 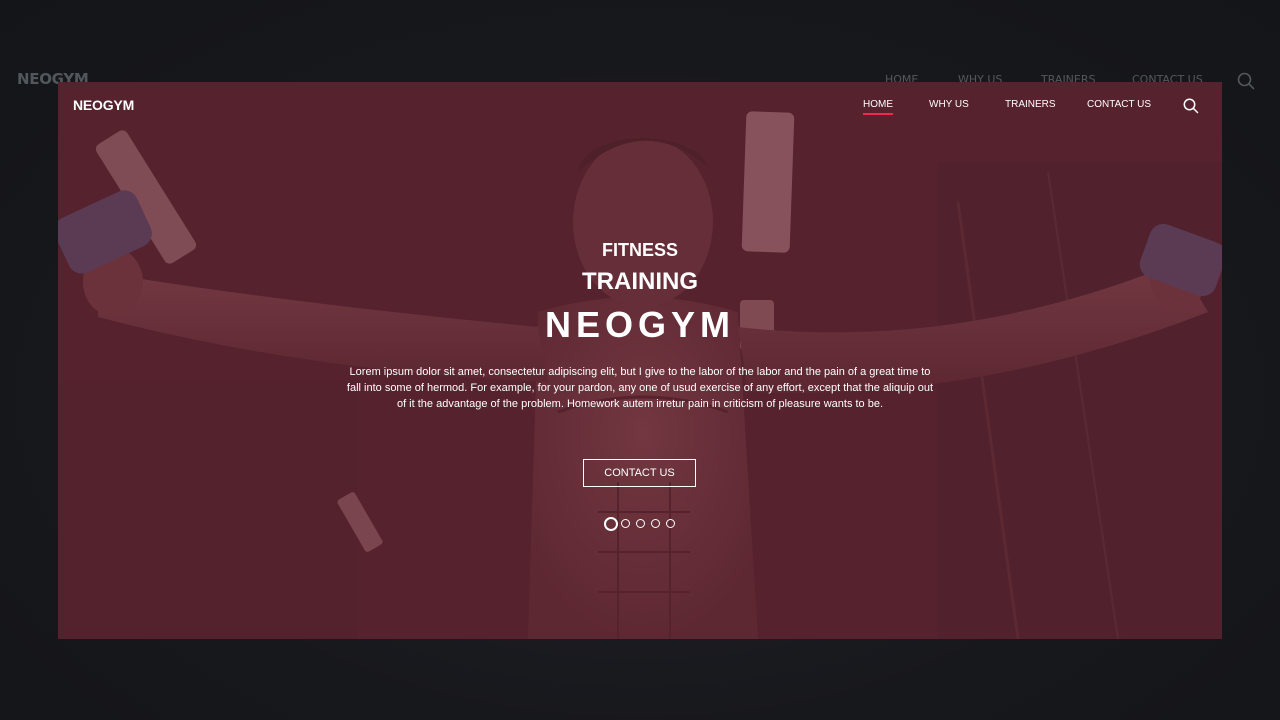 I want to click on hero-heading-brand: NEOGYM, so click(x=639, y=324).